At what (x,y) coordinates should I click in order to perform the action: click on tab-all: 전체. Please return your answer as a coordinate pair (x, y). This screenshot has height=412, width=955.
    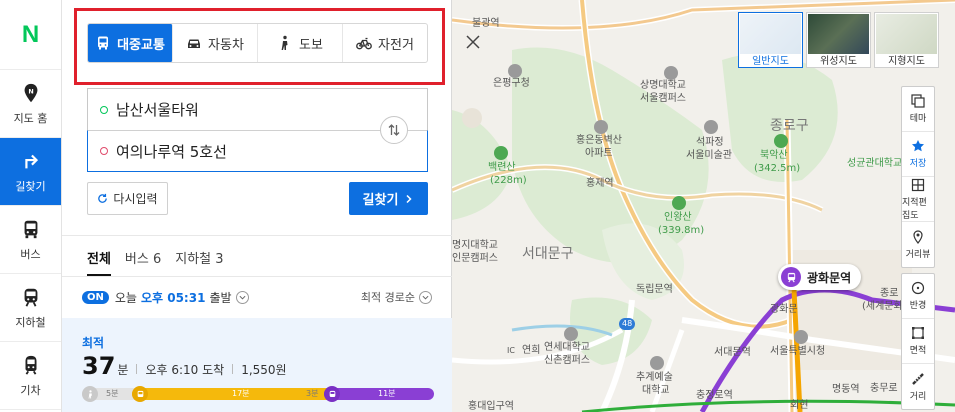
    Looking at the image, I should click on (99, 257).